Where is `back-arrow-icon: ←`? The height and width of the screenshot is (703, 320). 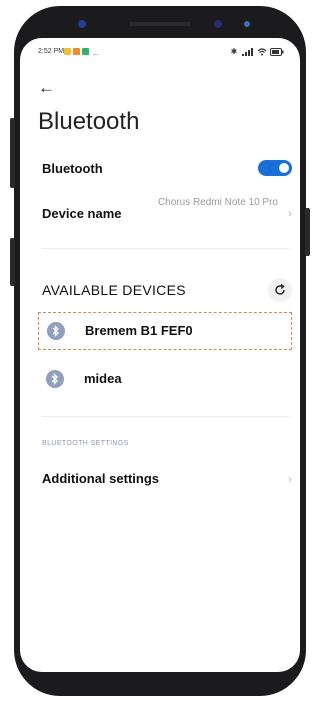
back-arrow-icon: ← is located at coordinates (46, 88).